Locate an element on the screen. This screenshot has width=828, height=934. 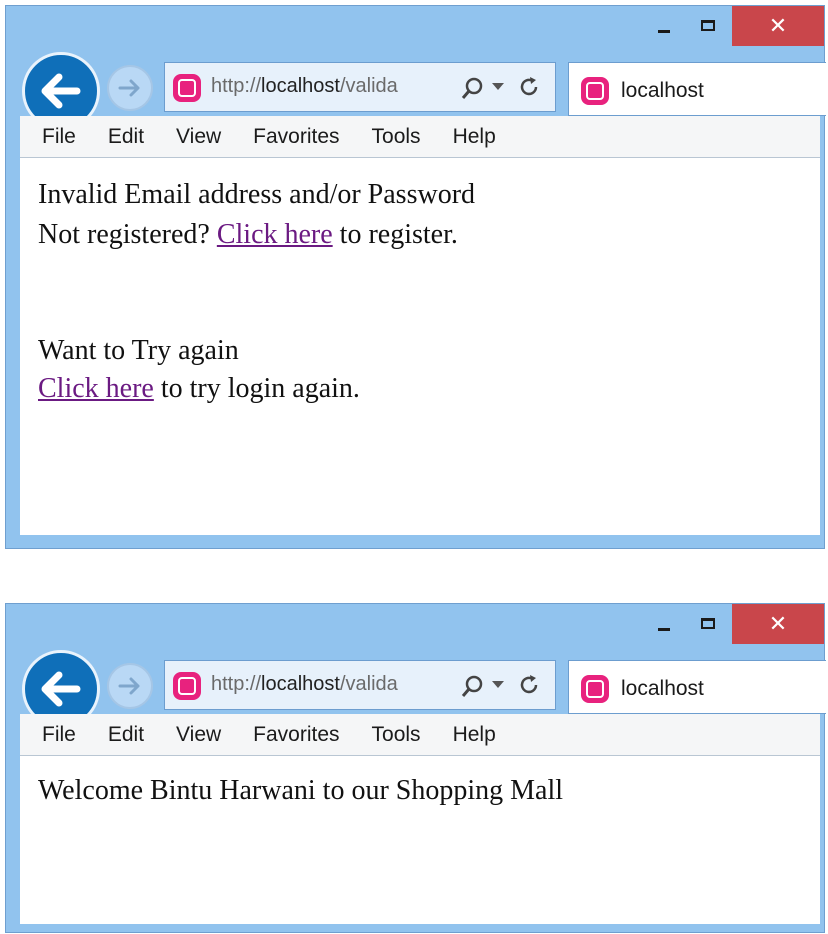
register-line: Not registered? Click here to register. is located at coordinates (248, 235).